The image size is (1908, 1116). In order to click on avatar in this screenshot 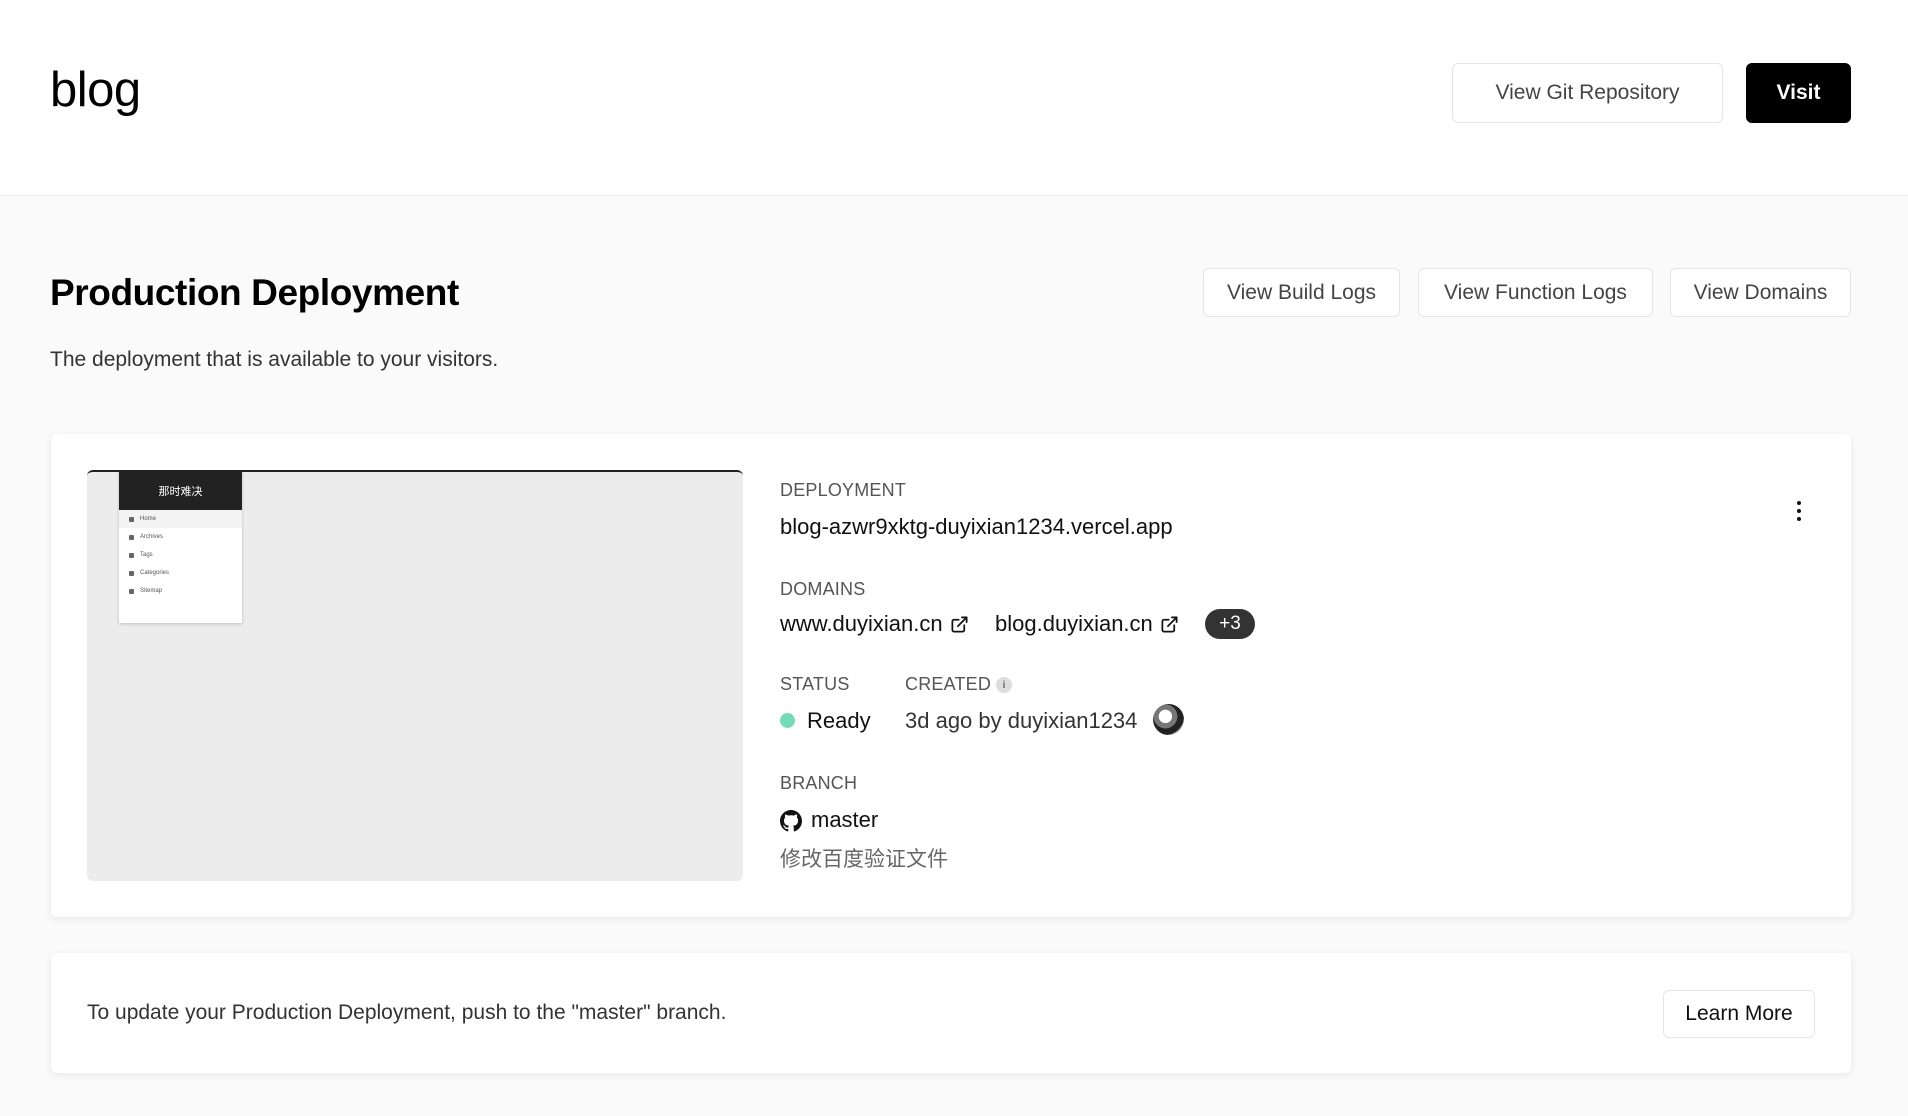, I will do `click(1168, 719)`.